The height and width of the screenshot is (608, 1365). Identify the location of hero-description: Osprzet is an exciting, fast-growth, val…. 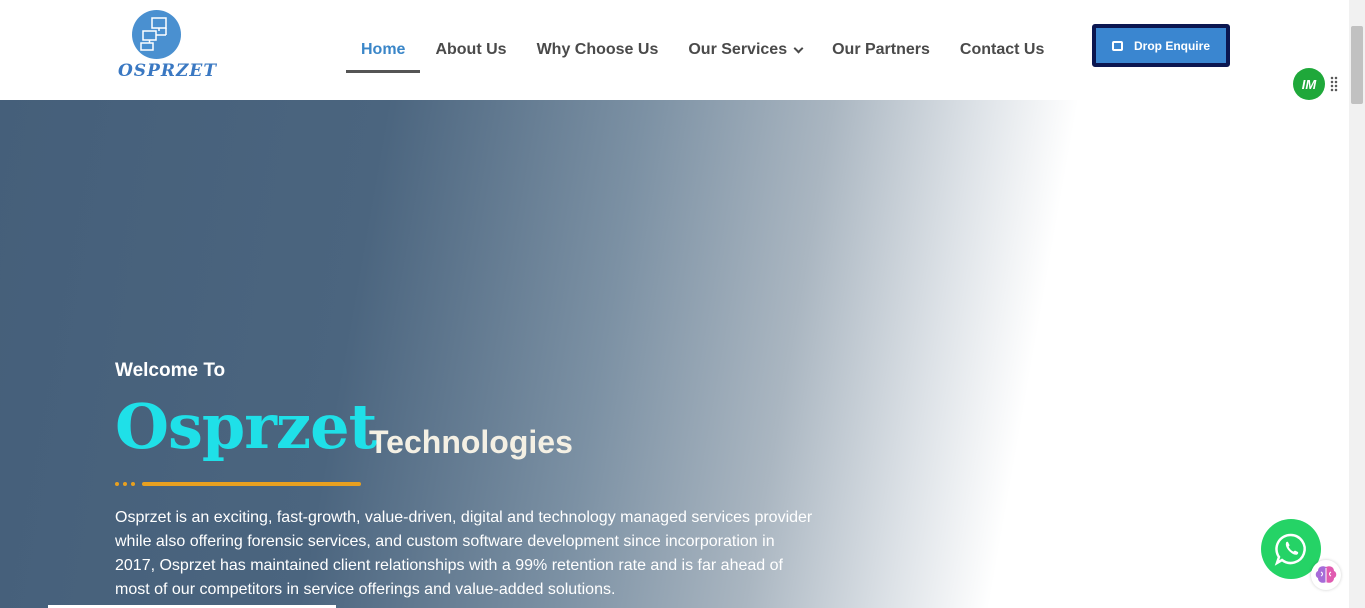
(464, 553).